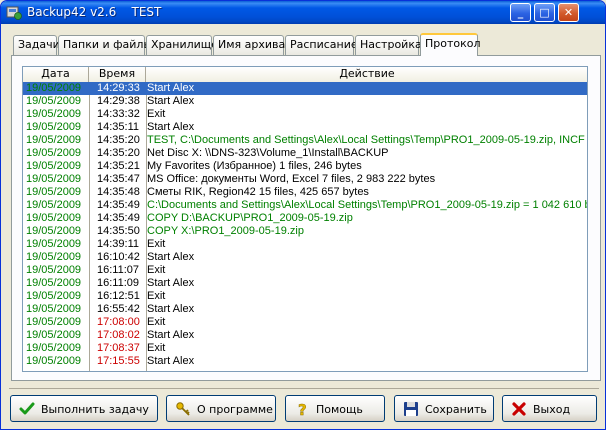  Describe the element at coordinates (321, 45) in the screenshot. I see `tab-schedule: Расписание` at that location.